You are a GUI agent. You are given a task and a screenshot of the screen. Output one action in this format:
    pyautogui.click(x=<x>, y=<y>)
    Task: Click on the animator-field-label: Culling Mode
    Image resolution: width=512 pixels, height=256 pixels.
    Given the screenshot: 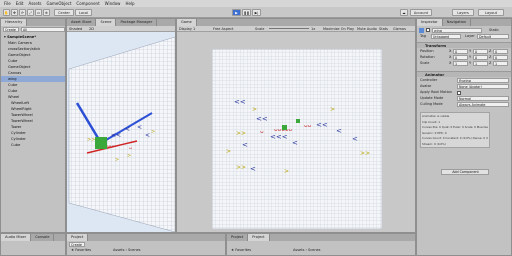 What is the action you would take?
    pyautogui.click(x=431, y=104)
    